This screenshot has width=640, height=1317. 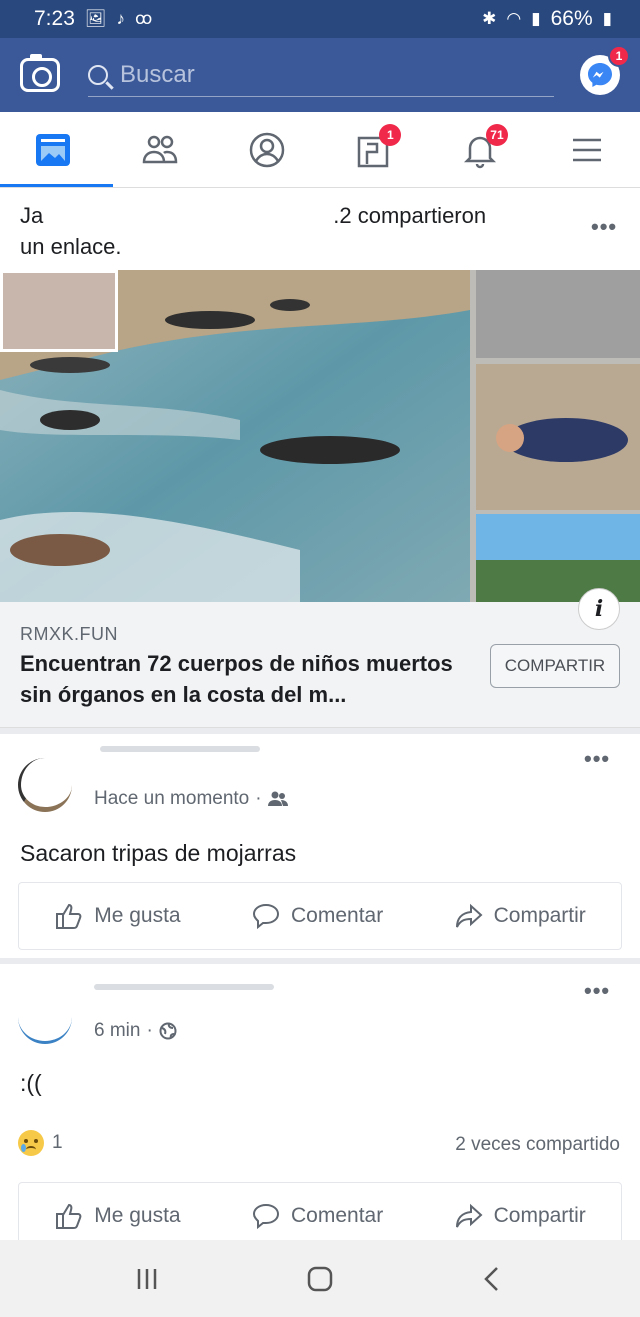 I want to click on tab-profile, so click(x=267, y=150).